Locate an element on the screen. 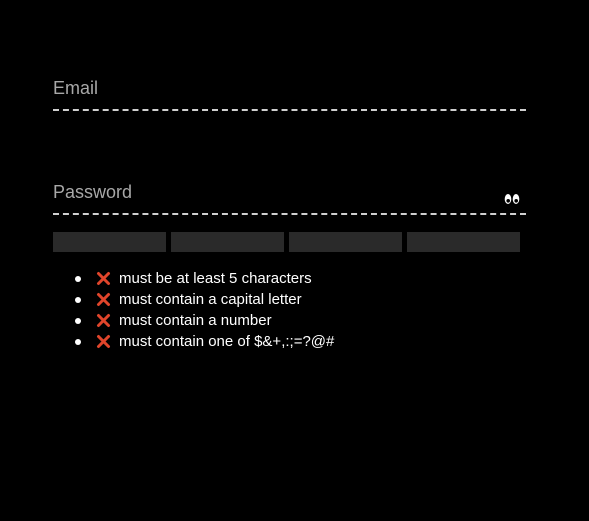 Image resolution: width=589 pixels, height=521 pixels. list-item: must contain a capital letter is located at coordinates (193, 299).